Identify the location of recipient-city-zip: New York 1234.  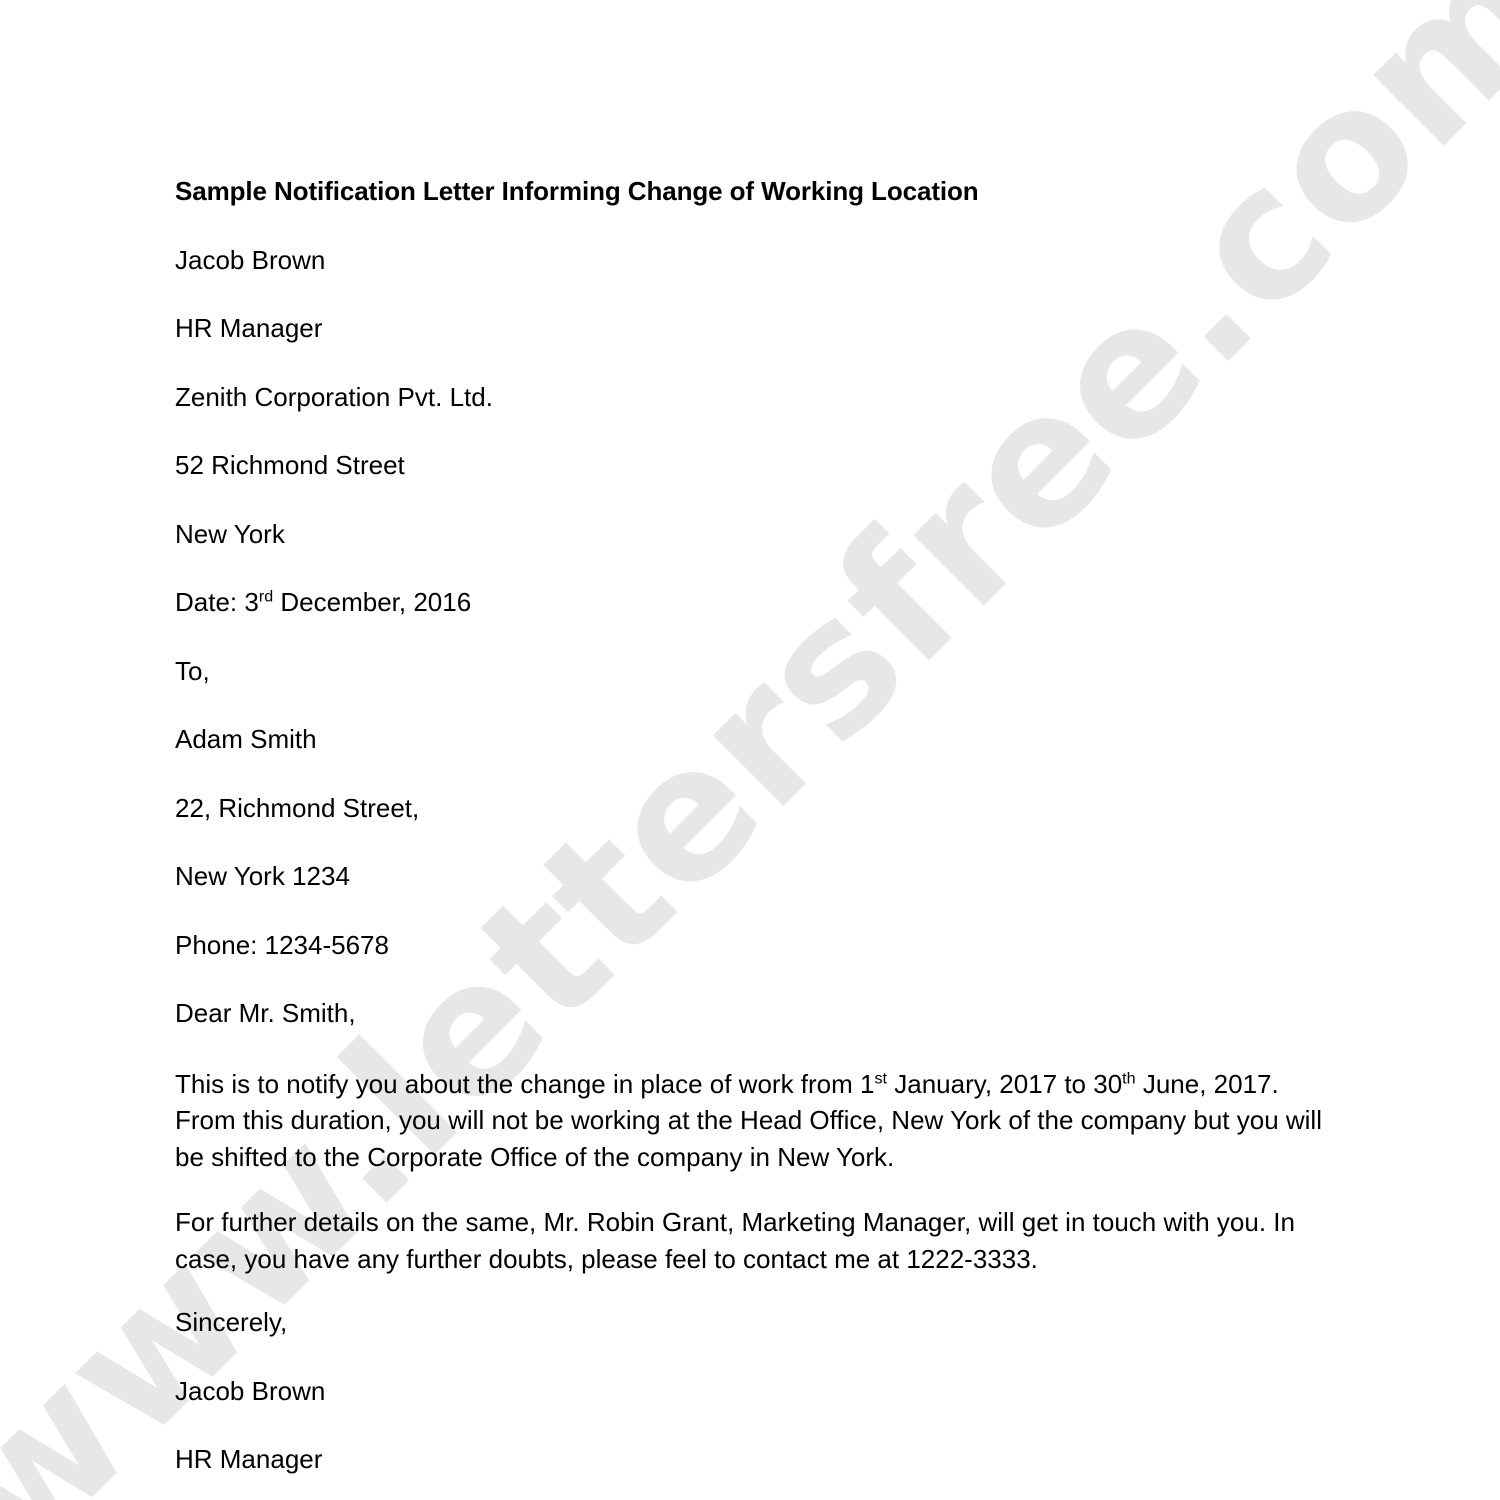
(262, 876).